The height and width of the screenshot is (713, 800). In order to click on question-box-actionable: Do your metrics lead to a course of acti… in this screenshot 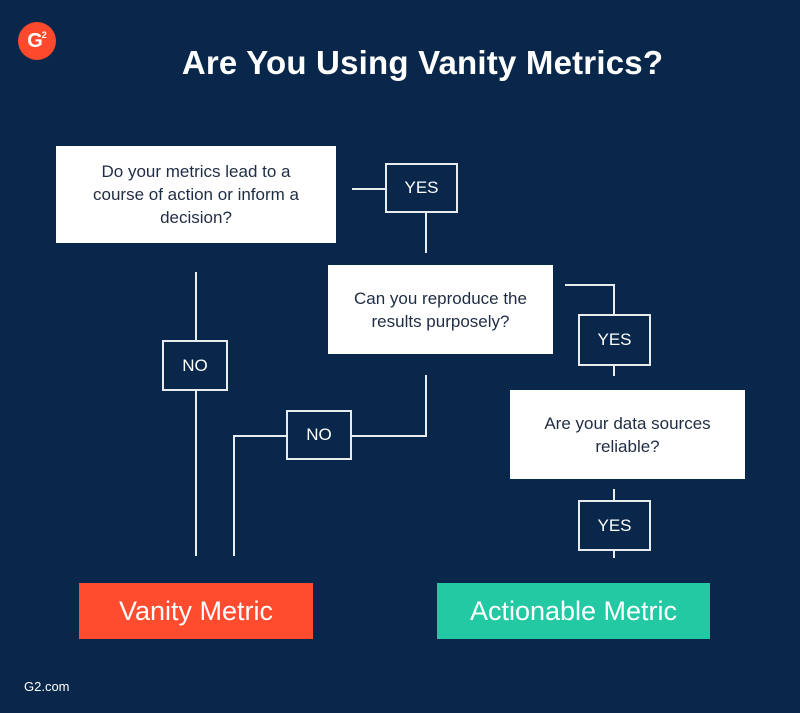, I will do `click(196, 194)`.